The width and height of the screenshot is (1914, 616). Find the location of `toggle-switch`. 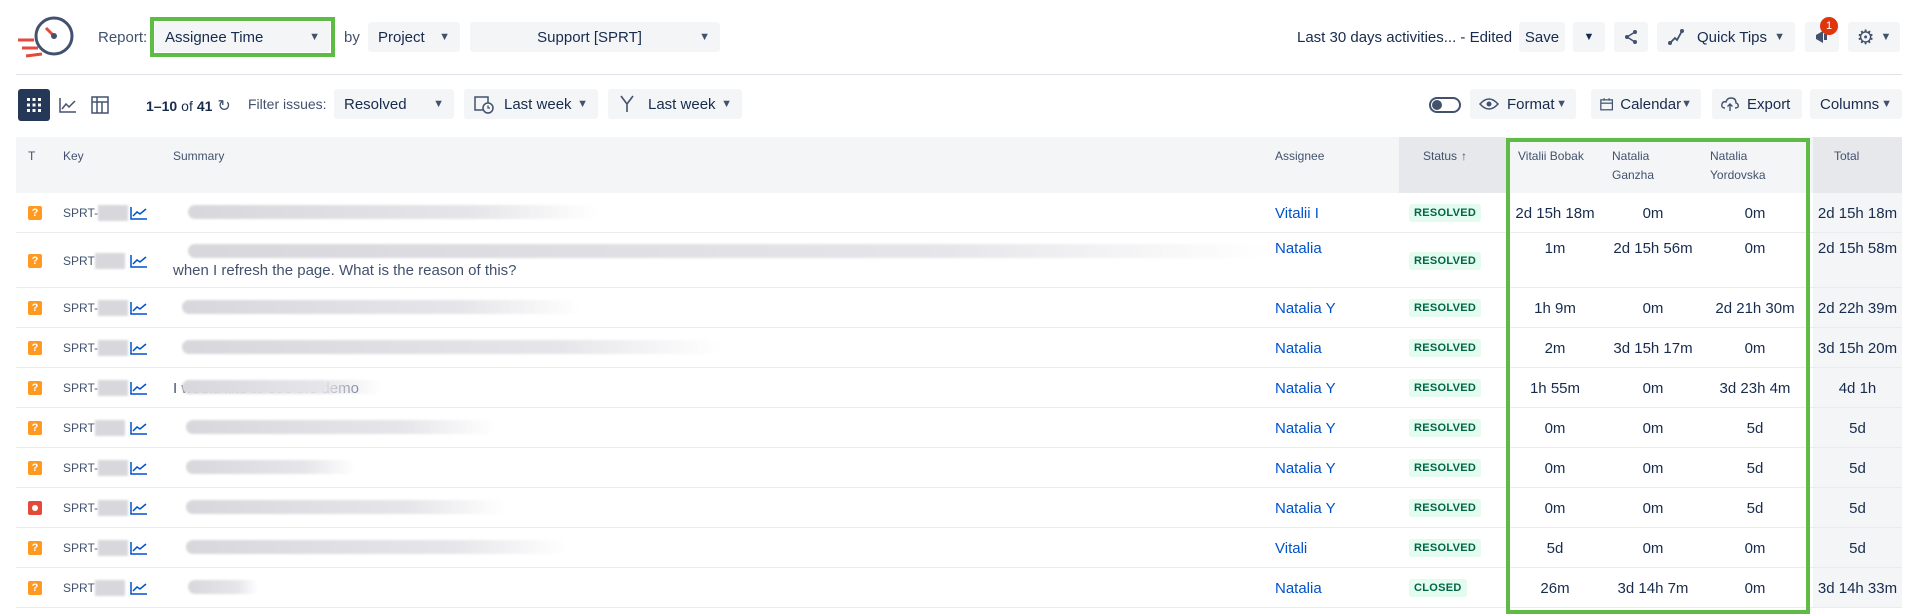

toggle-switch is located at coordinates (1445, 105).